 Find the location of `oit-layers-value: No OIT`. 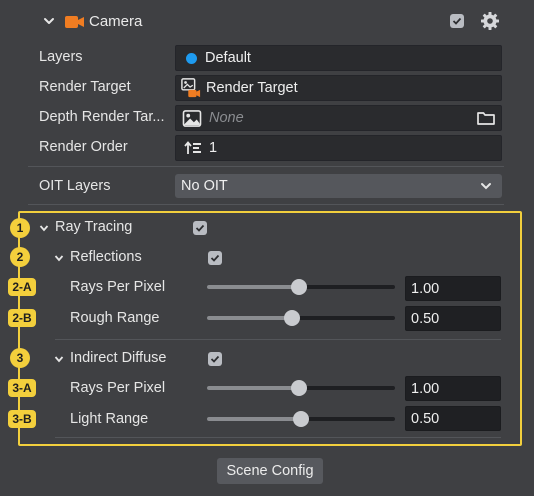

oit-layers-value: No OIT is located at coordinates (204, 186).